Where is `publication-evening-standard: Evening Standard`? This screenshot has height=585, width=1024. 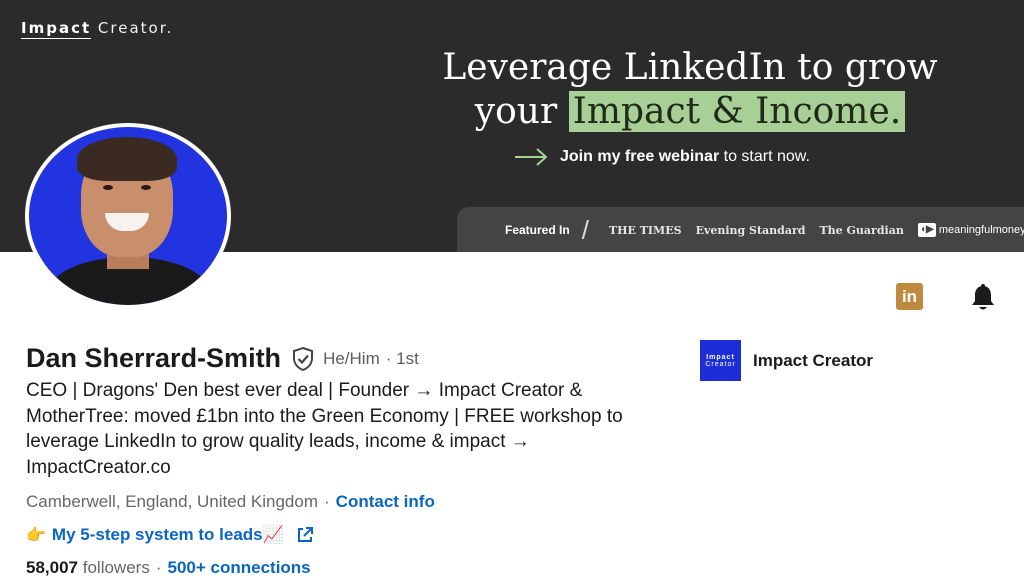
publication-evening-standard: Evening Standard is located at coordinates (750, 230).